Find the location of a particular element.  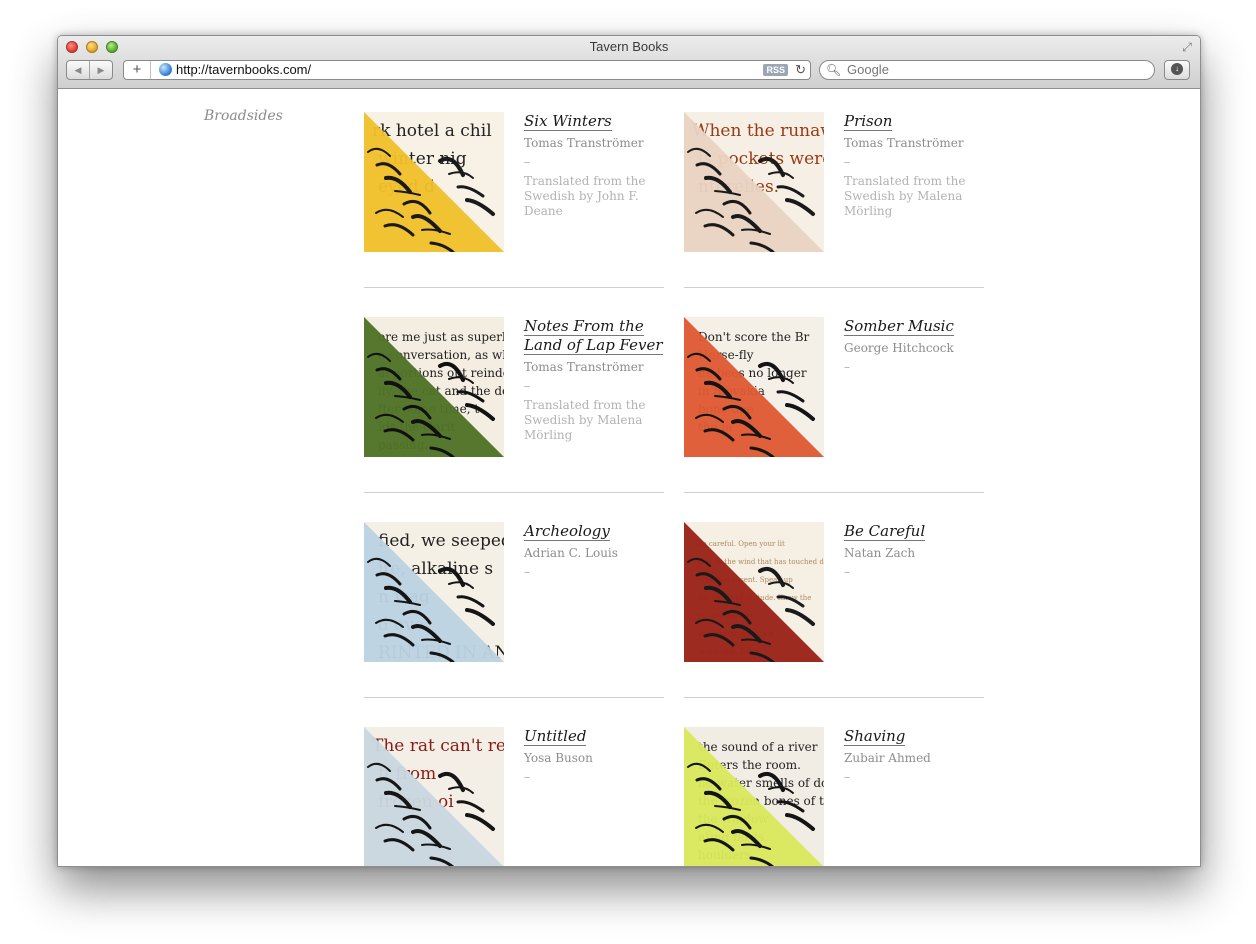

broadside-details: Somber Music George Hitchcock – is located at coordinates (916, 346).